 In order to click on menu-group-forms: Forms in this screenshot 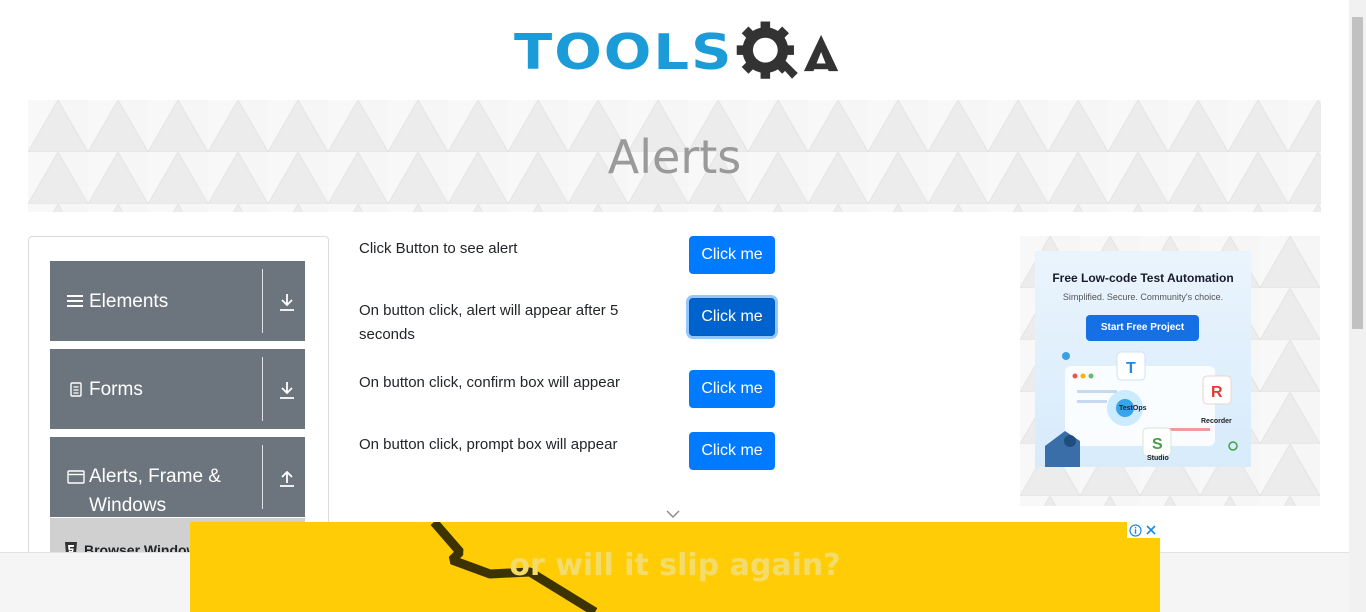, I will do `click(177, 389)`.